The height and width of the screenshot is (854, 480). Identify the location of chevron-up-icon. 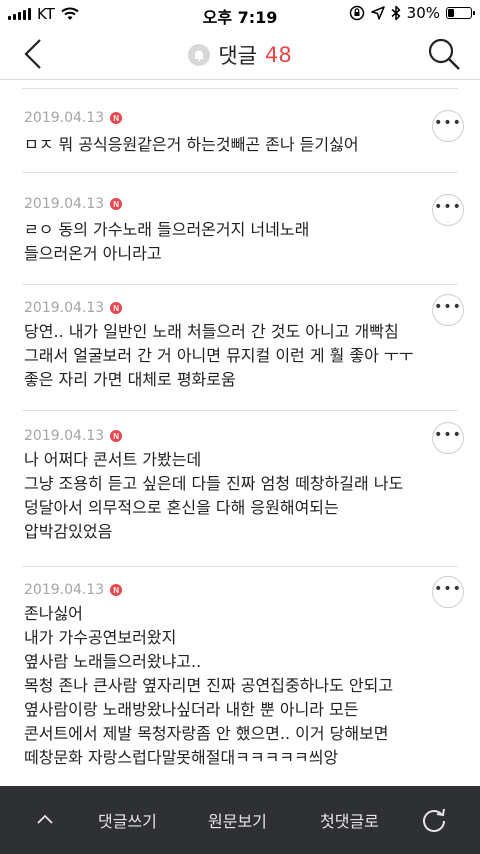
(45, 819).